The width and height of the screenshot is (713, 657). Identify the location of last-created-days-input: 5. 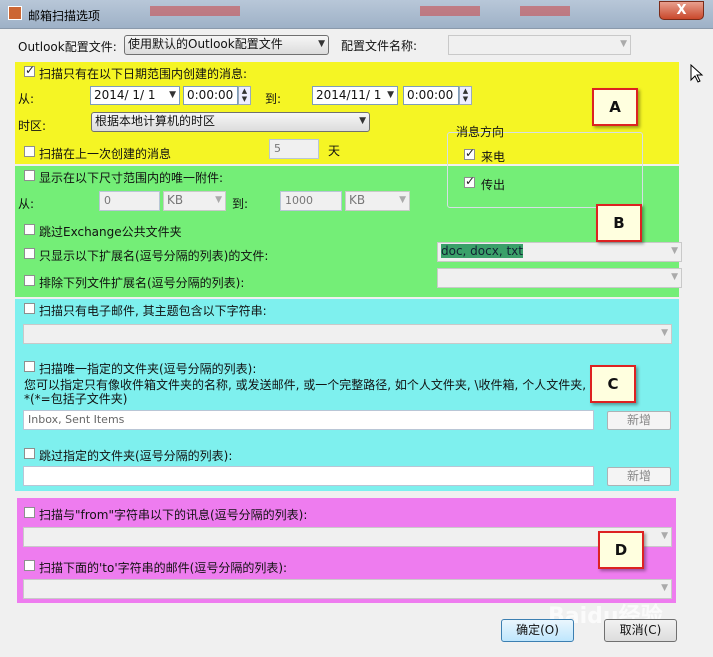
(294, 149).